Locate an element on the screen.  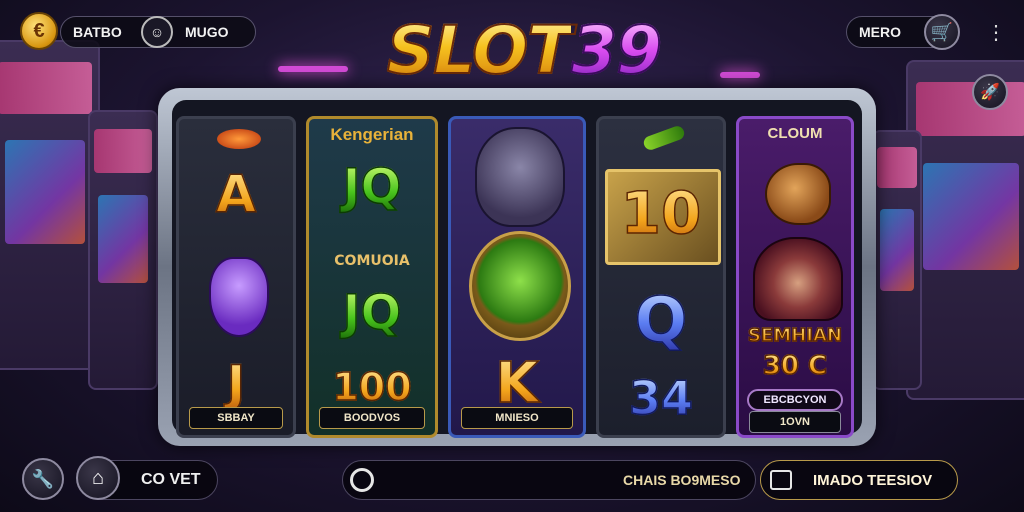
bird-icon is located at coordinates (239, 139).